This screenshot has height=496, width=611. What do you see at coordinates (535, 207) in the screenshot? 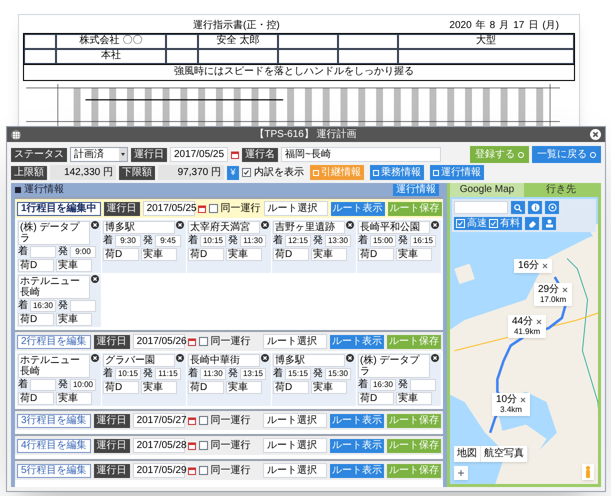
I see `info-button` at bounding box center [535, 207].